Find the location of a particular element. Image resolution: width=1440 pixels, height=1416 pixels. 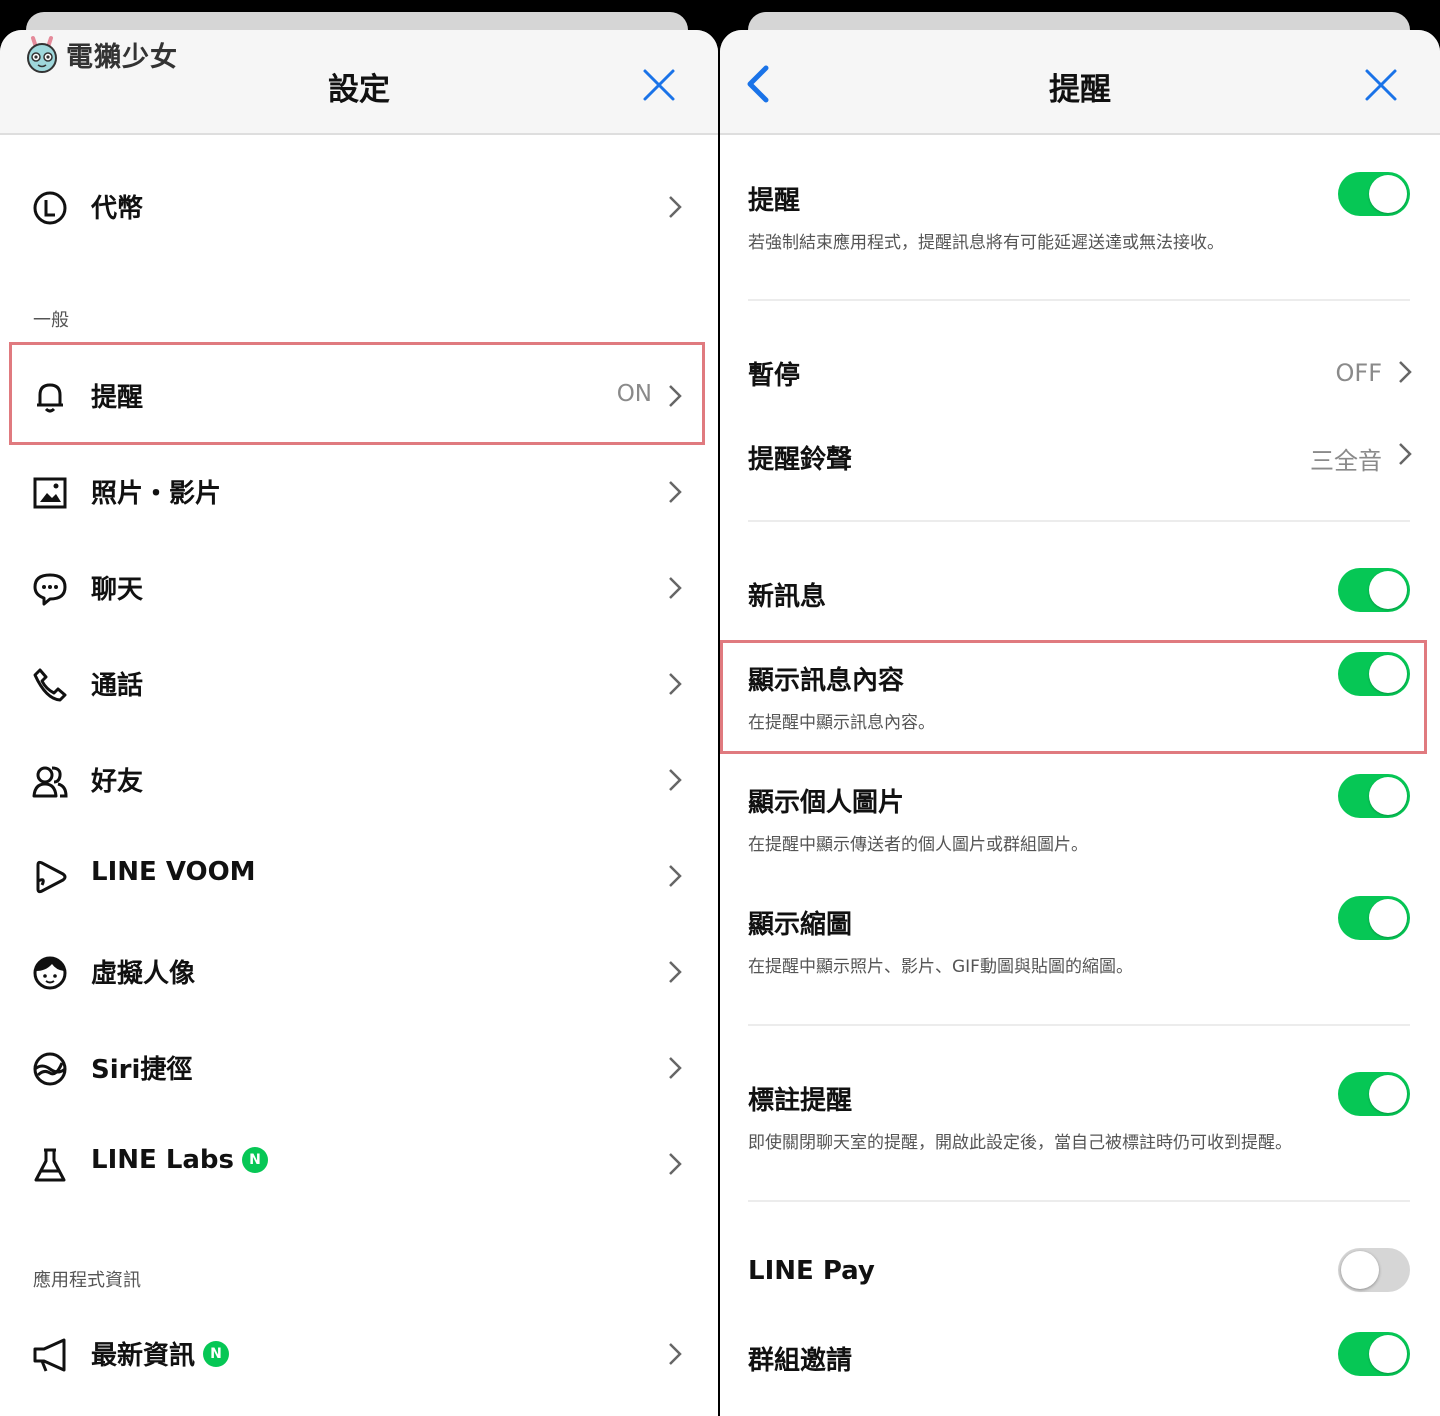

new-message-label: 新訊息 is located at coordinates (787, 597).